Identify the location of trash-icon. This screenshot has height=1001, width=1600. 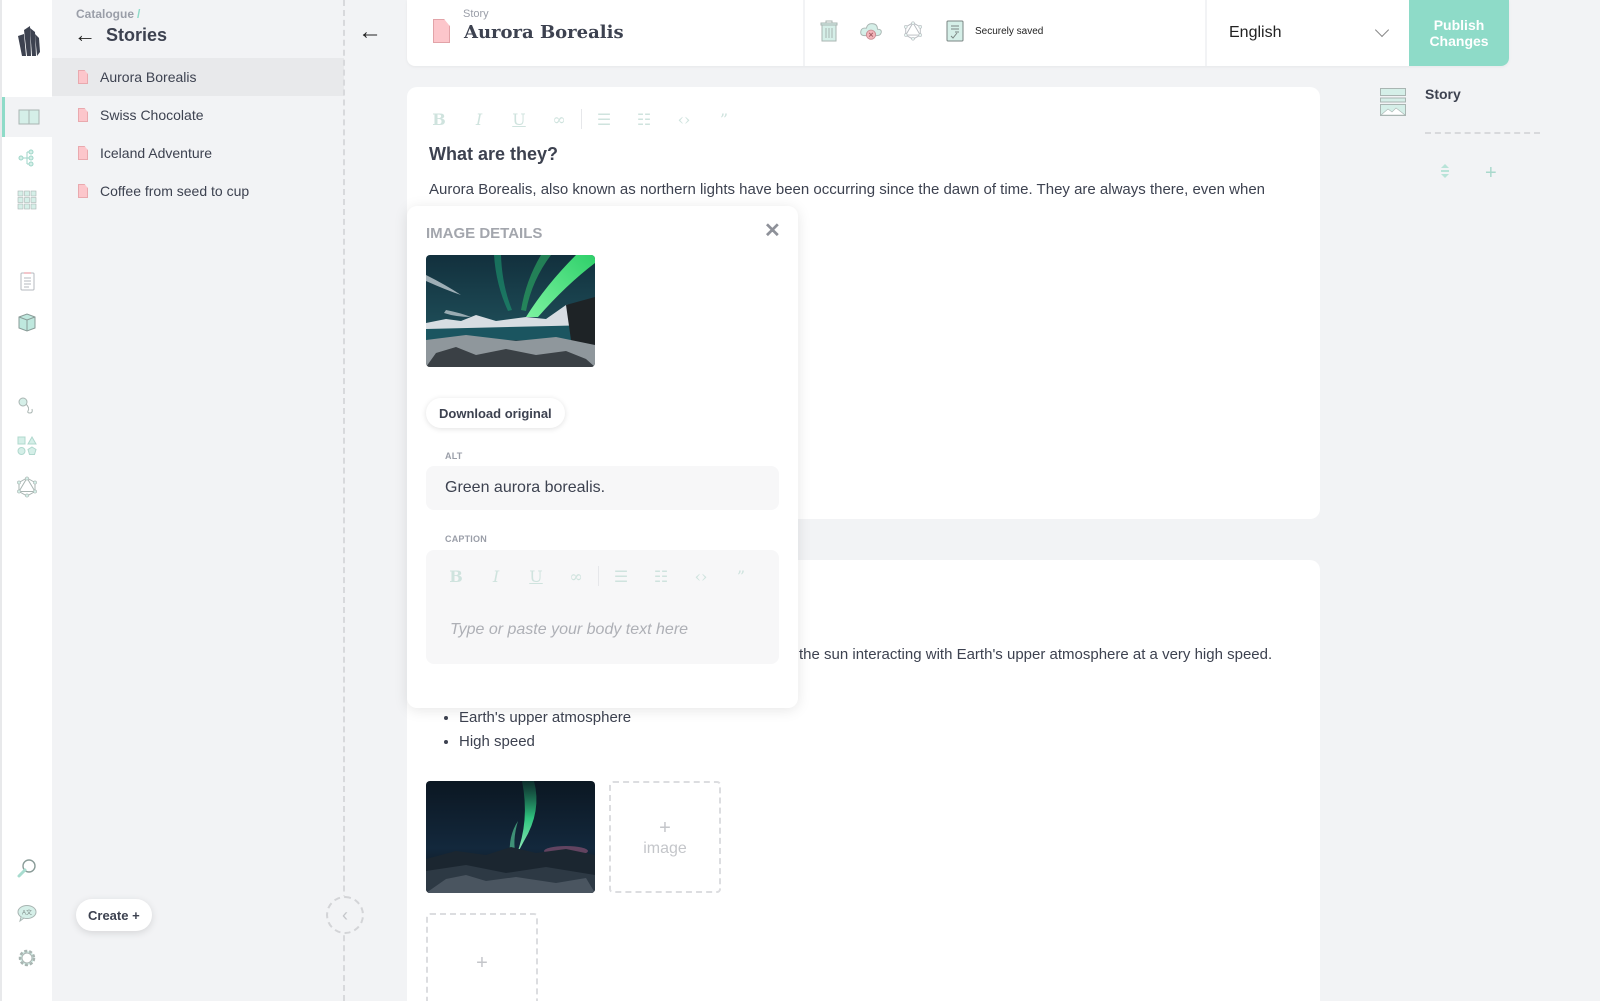
(829, 31).